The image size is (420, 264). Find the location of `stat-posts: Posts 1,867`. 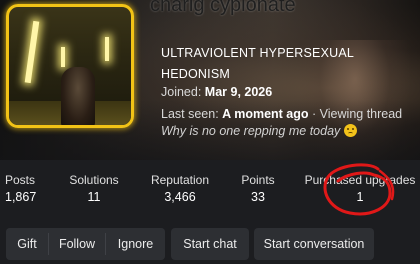

stat-posts: Posts 1,867 is located at coordinates (20, 188).